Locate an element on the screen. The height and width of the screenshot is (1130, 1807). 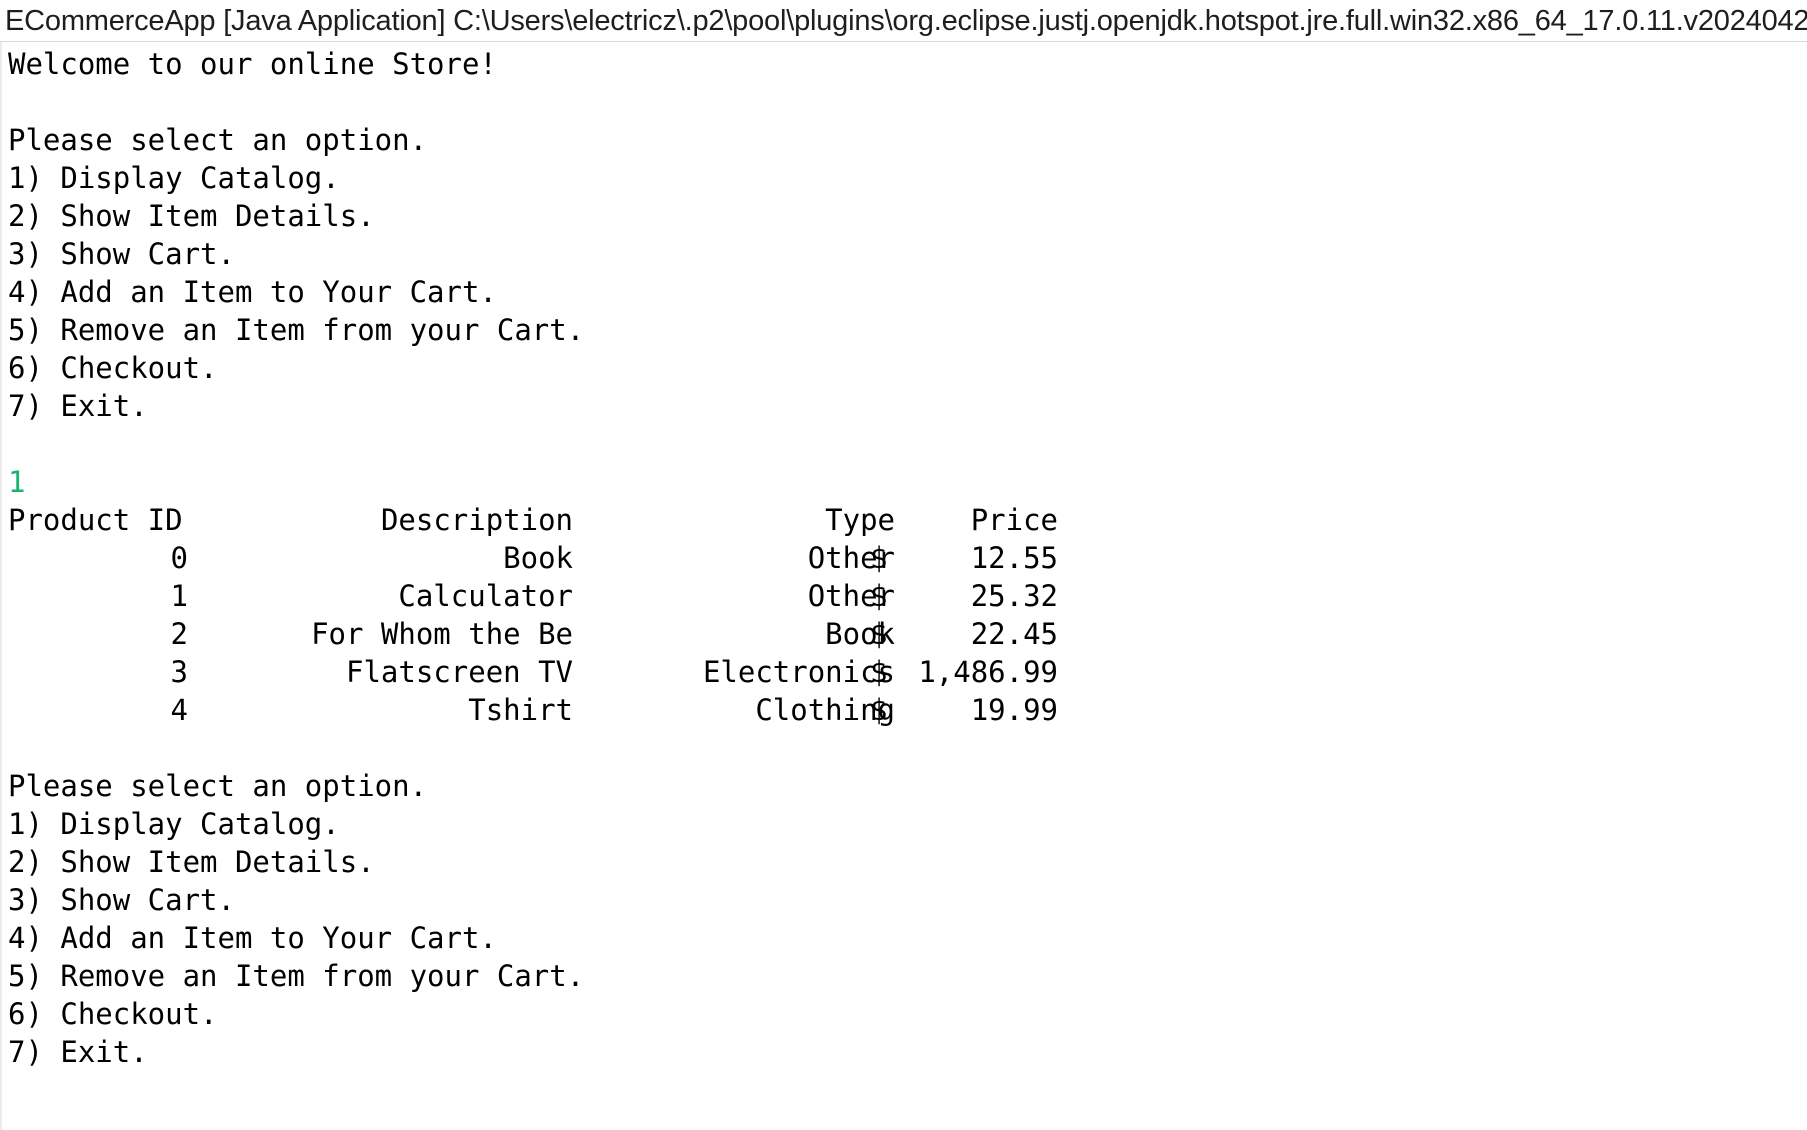
header-description: Description is located at coordinates (476, 520).